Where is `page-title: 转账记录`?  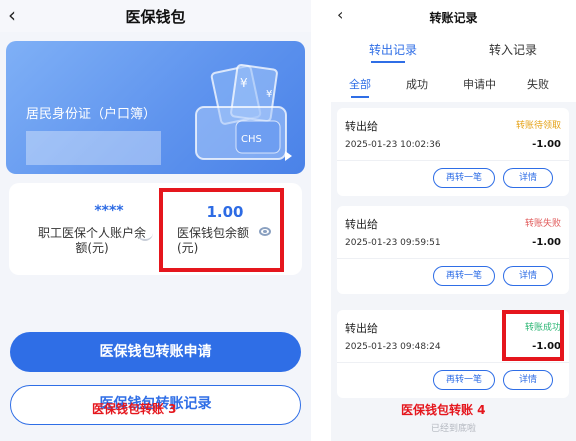
page-title: 转账记录 is located at coordinates (453, 18).